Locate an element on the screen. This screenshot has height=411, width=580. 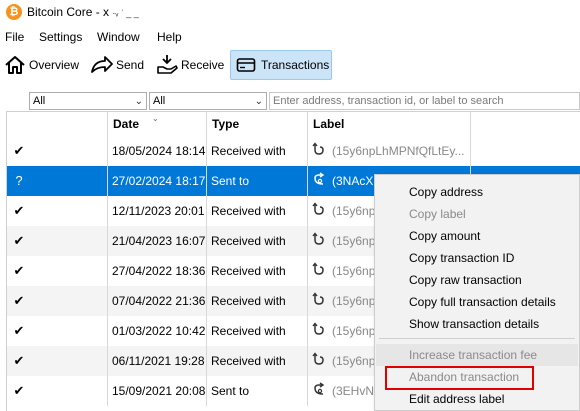
filter-bar: All ⌄ All ⌄ is located at coordinates (290, 101).